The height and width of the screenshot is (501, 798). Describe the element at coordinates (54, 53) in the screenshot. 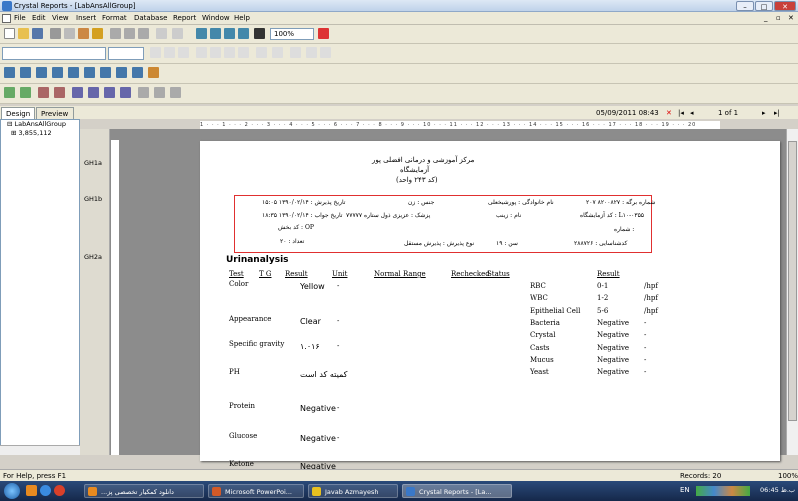

I see `font-name-select` at that location.